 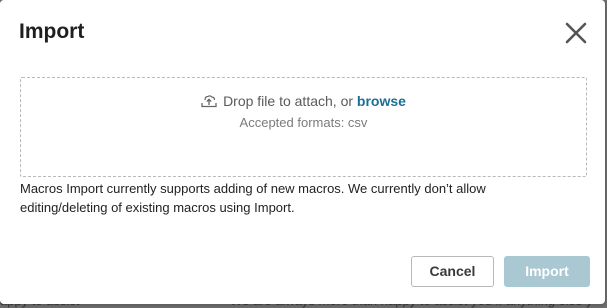 I want to click on browse-link: browse, so click(x=381, y=101).